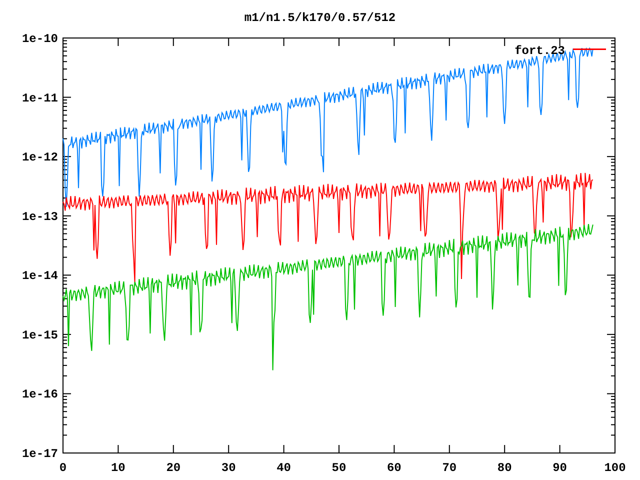 The width and height of the screenshot is (640, 480). I want to click on x-tick-label: 30, so click(228, 468).